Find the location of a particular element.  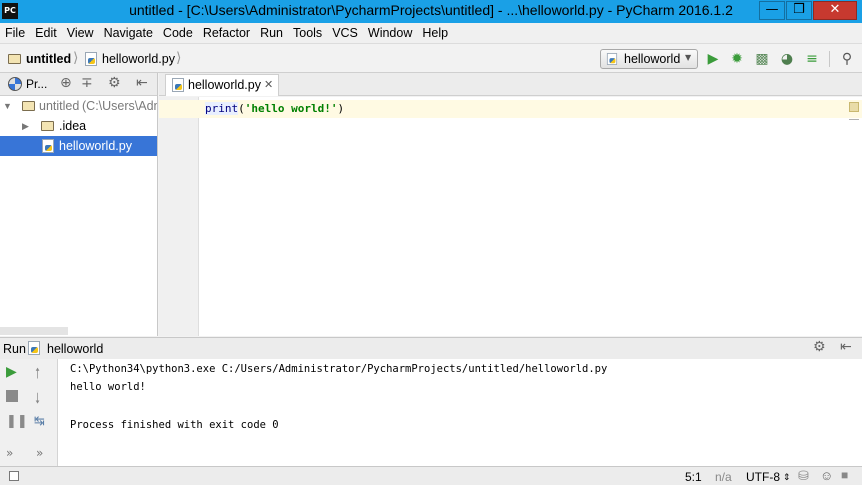

line-separator: n/a is located at coordinates (723, 477).